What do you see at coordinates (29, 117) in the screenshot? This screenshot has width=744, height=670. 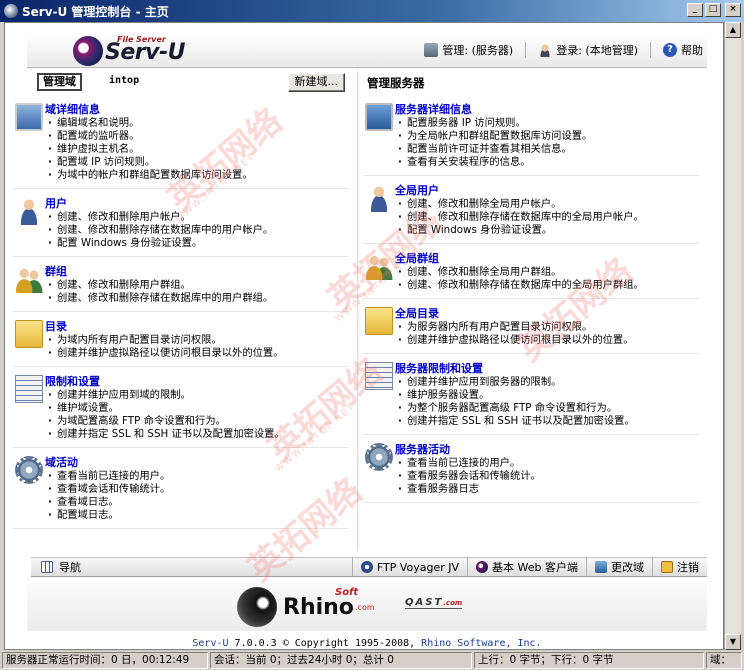 I see `pc-icon` at bounding box center [29, 117].